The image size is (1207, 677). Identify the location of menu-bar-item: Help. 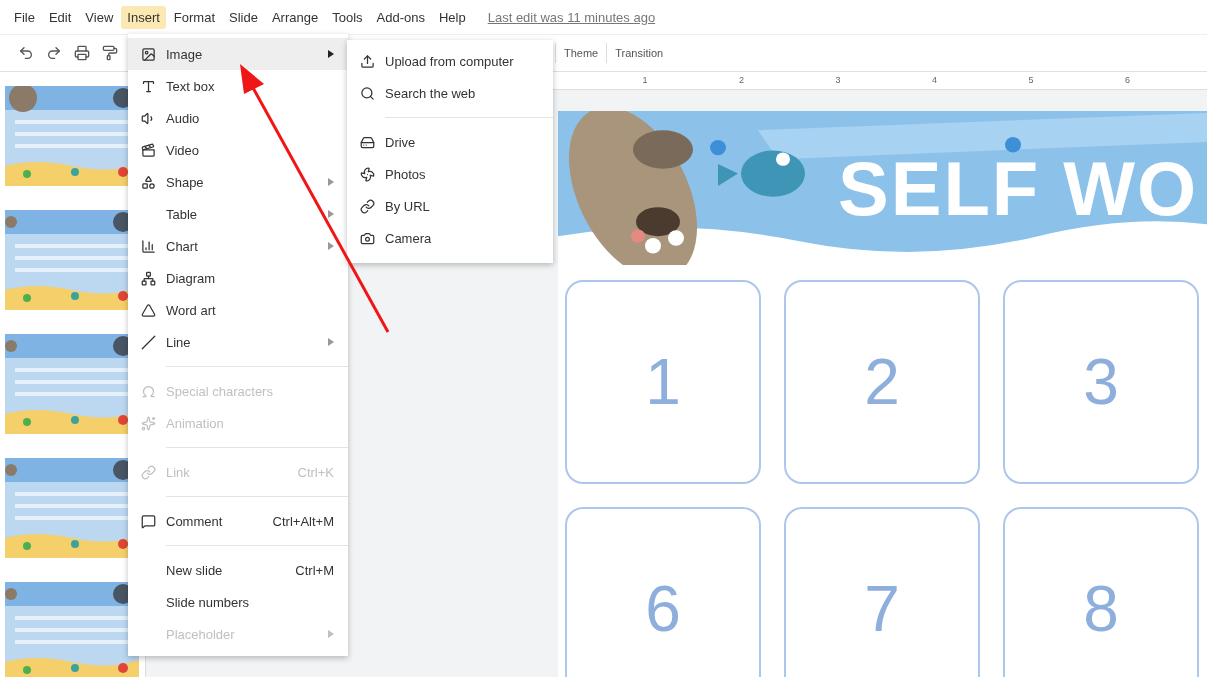
(452, 17).